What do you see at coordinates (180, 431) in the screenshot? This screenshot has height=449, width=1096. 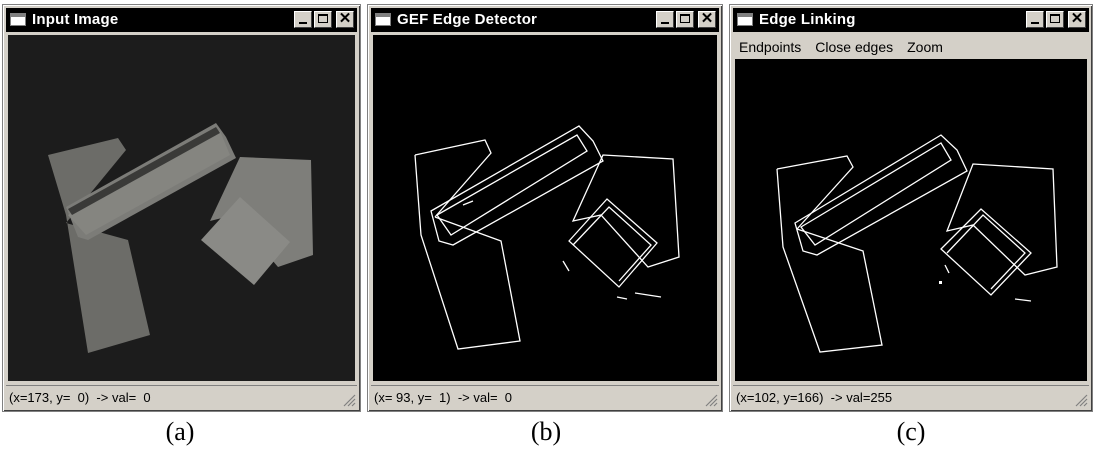 I see `caption-a: (a)` at bounding box center [180, 431].